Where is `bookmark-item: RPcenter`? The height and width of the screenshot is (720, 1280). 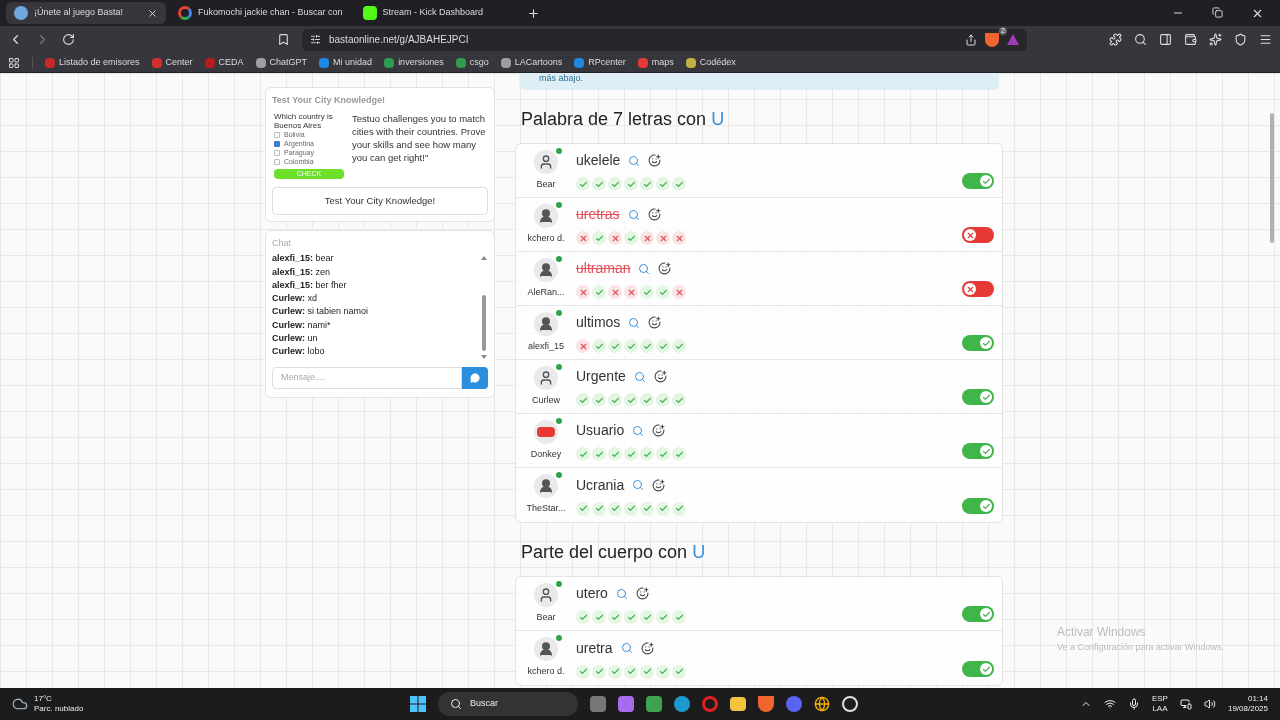
bookmark-item: RPcenter is located at coordinates (600, 62).